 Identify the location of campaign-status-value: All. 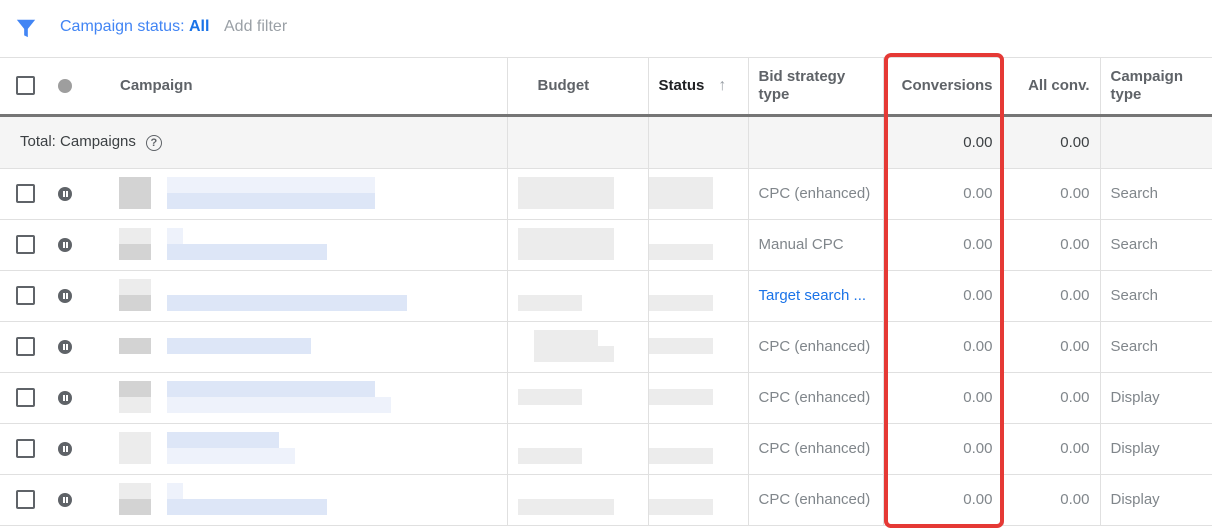
(199, 26).